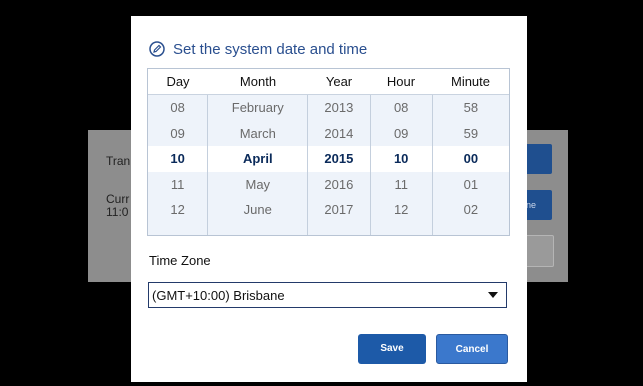 The width and height of the screenshot is (643, 386). Describe the element at coordinates (472, 349) in the screenshot. I see `cancel-button: Cancel` at that location.